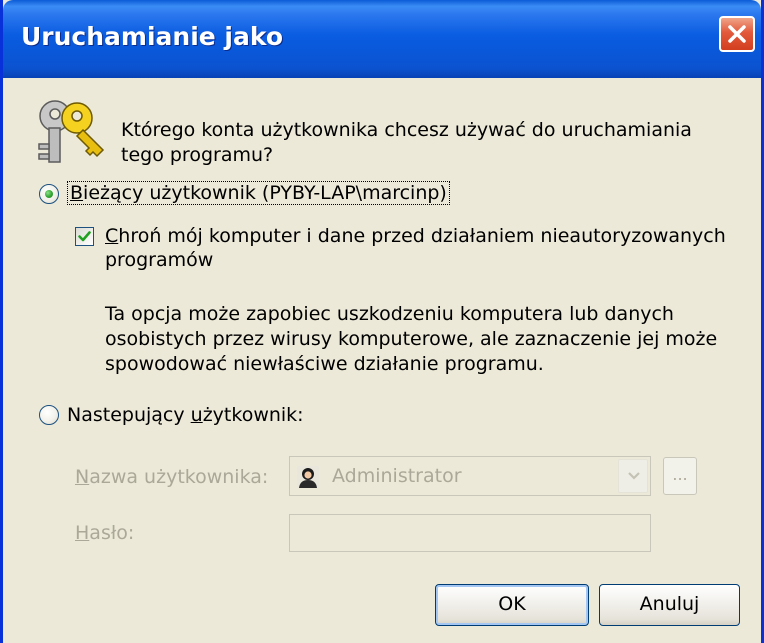 This screenshot has width=764, height=643. What do you see at coordinates (397, 476) in the screenshot?
I see `username-value: Administrator` at bounding box center [397, 476].